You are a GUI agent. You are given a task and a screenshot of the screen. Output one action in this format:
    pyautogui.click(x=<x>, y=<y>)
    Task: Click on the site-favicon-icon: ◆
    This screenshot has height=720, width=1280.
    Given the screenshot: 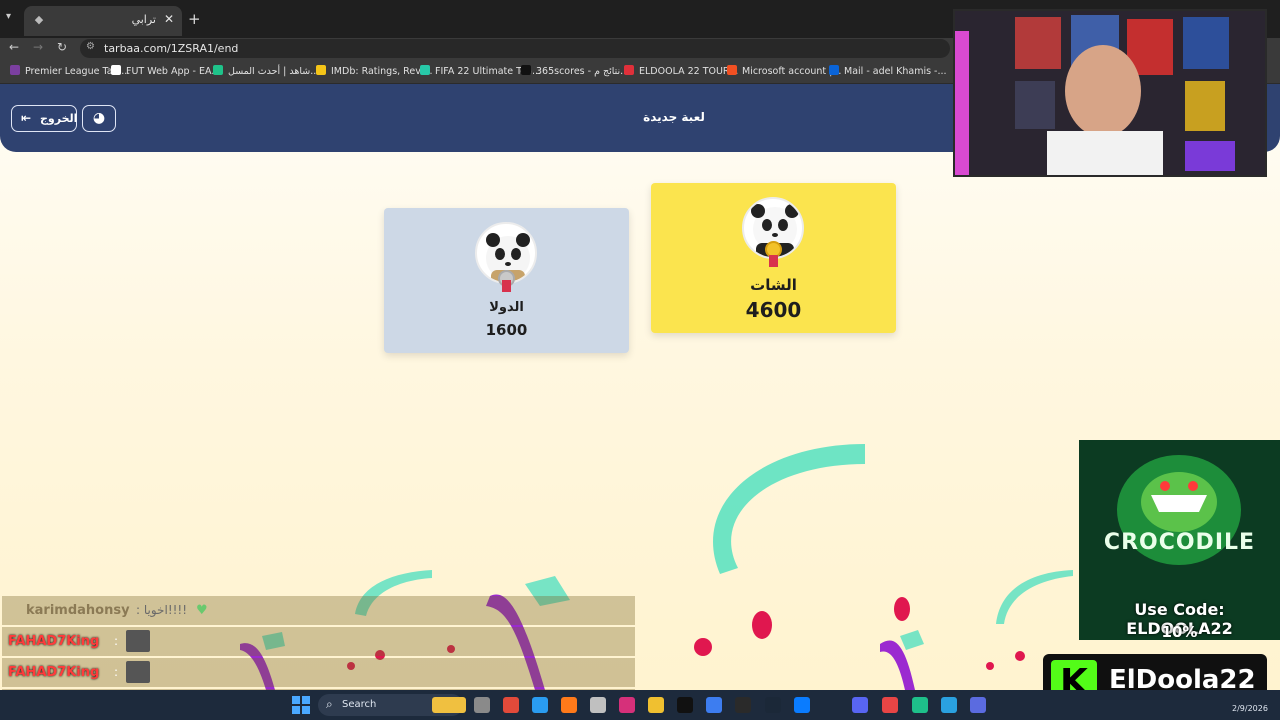 What is the action you would take?
    pyautogui.click(x=39, y=19)
    